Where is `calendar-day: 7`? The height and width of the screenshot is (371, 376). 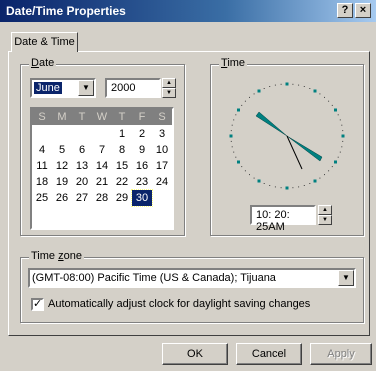
calendar-day: 7 is located at coordinates (102, 150).